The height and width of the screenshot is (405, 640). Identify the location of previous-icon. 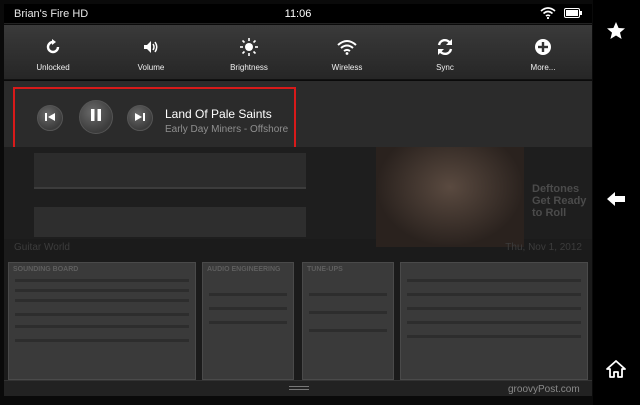
(50, 118).